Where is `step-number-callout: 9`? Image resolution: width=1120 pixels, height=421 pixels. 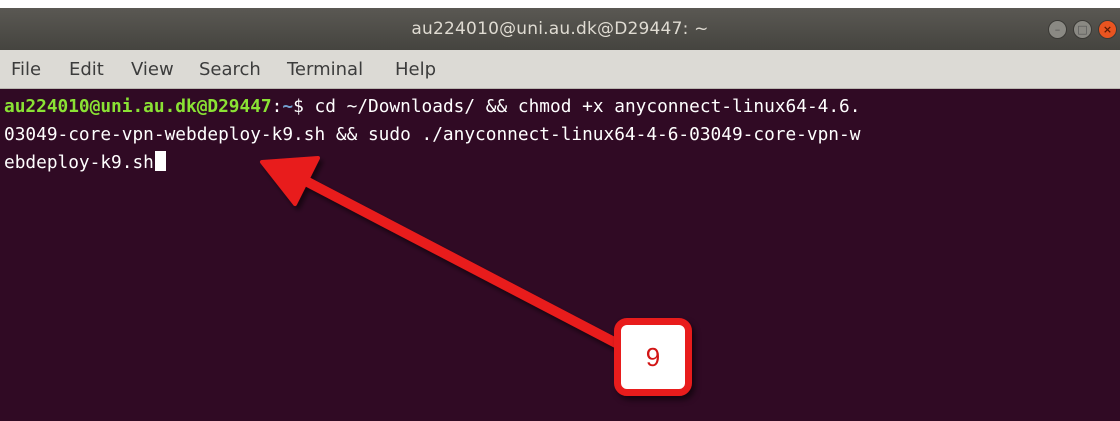
step-number-callout: 9 is located at coordinates (653, 357).